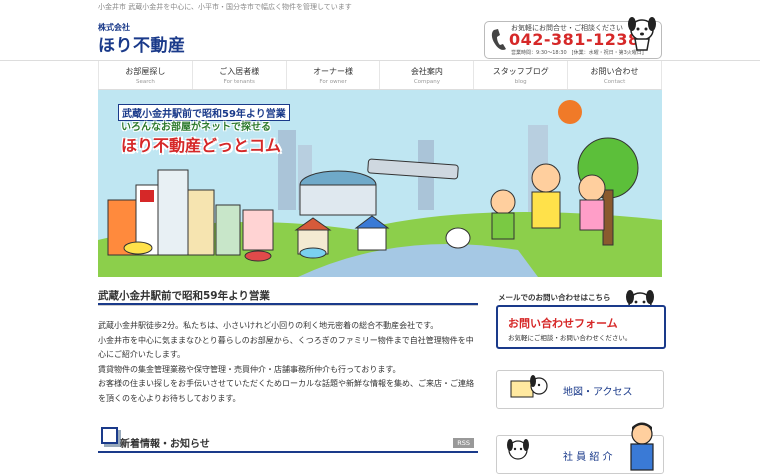 This screenshot has height=475, width=760. Describe the element at coordinates (239, 82) in the screenshot. I see `nav-sublabel: For tenants` at that location.